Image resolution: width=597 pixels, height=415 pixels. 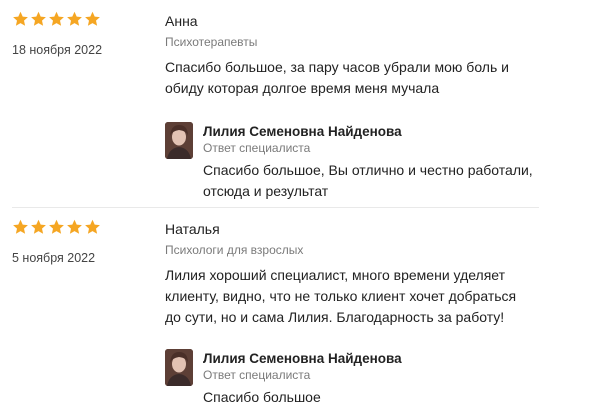 What do you see at coordinates (181, 21) in the screenshot?
I see `review-author: Анна` at bounding box center [181, 21].